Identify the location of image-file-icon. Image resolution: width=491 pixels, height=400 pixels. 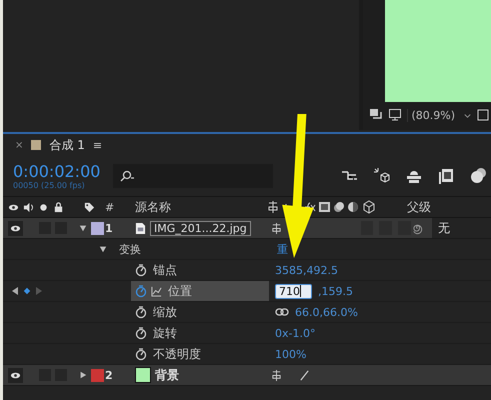
(140, 228).